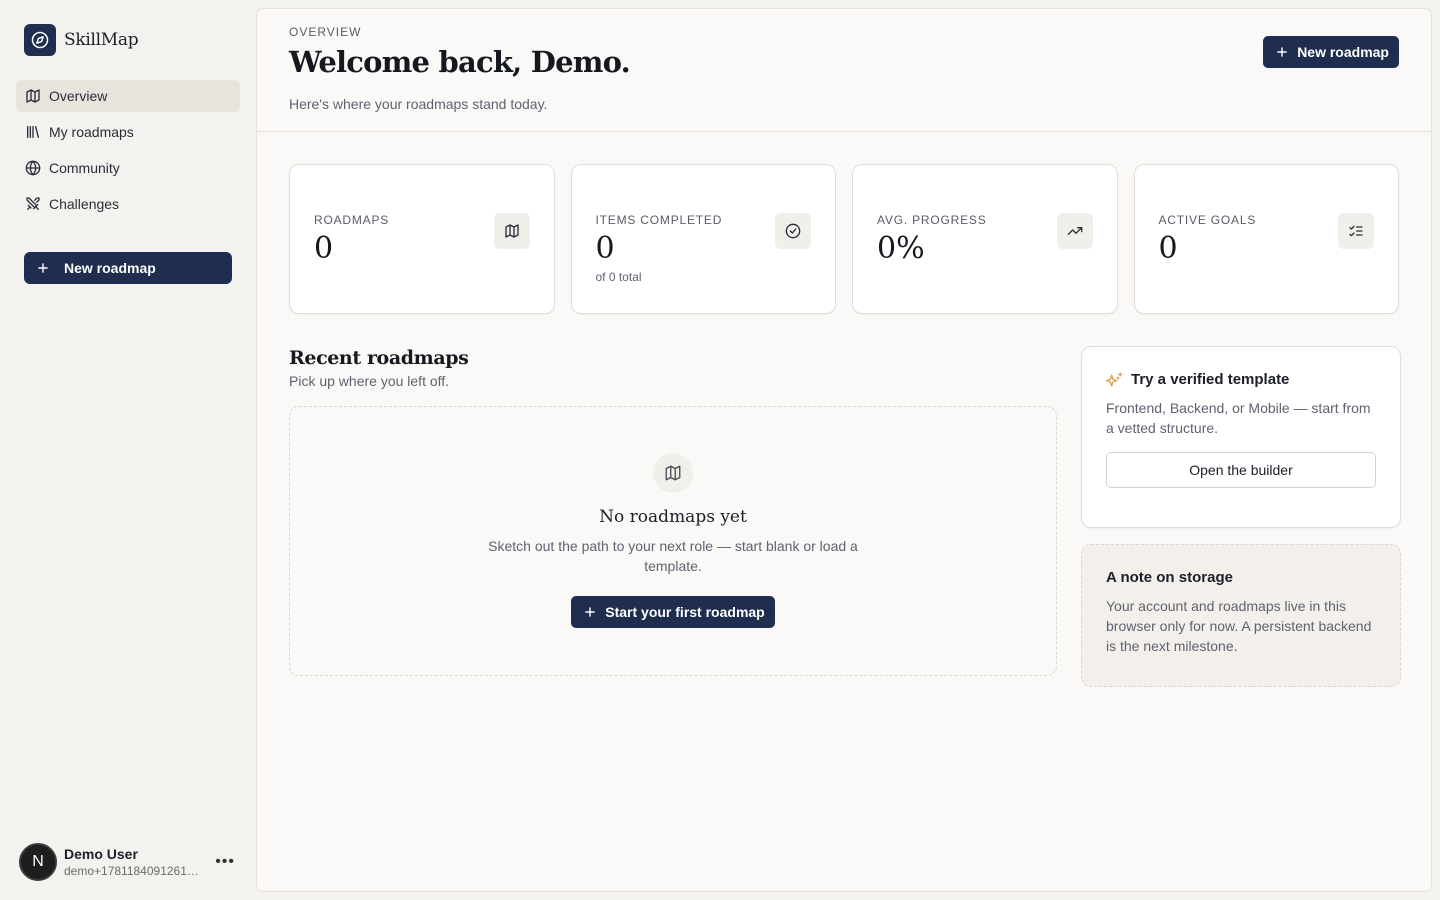 This screenshot has height=900, width=1440. What do you see at coordinates (673, 517) in the screenshot?
I see `empty-title: No roadmaps yet` at bounding box center [673, 517].